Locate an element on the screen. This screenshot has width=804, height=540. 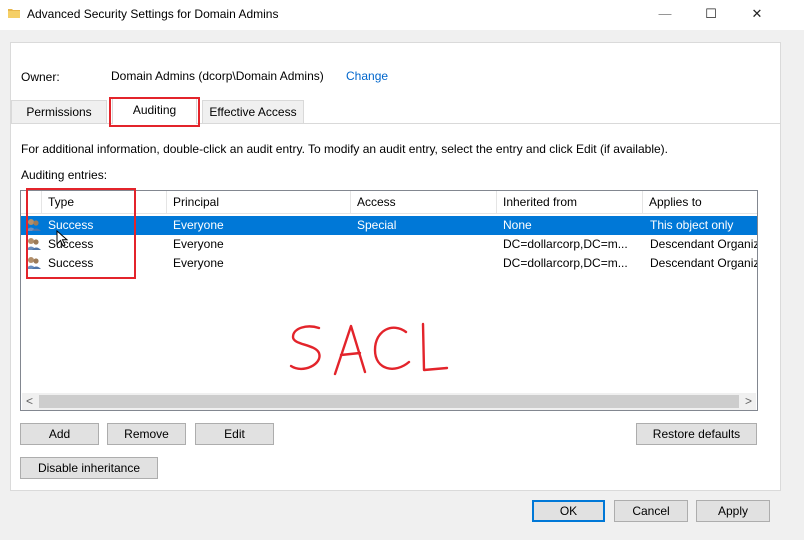
column-header-principal: Principal is located at coordinates (259, 202).